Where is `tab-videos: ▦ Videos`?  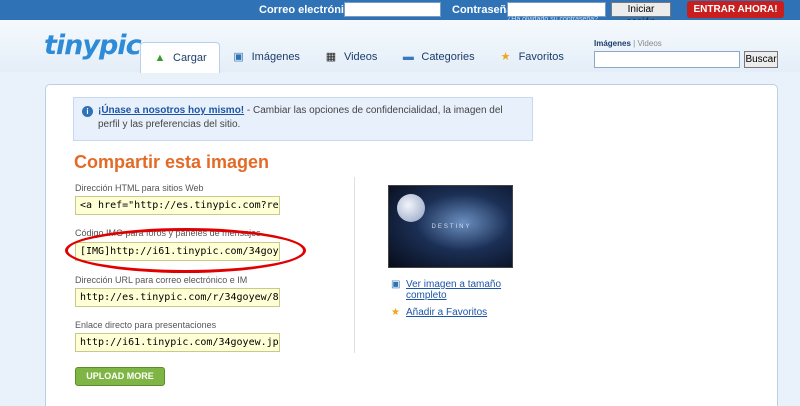
tab-videos: ▦ Videos is located at coordinates (350, 57).